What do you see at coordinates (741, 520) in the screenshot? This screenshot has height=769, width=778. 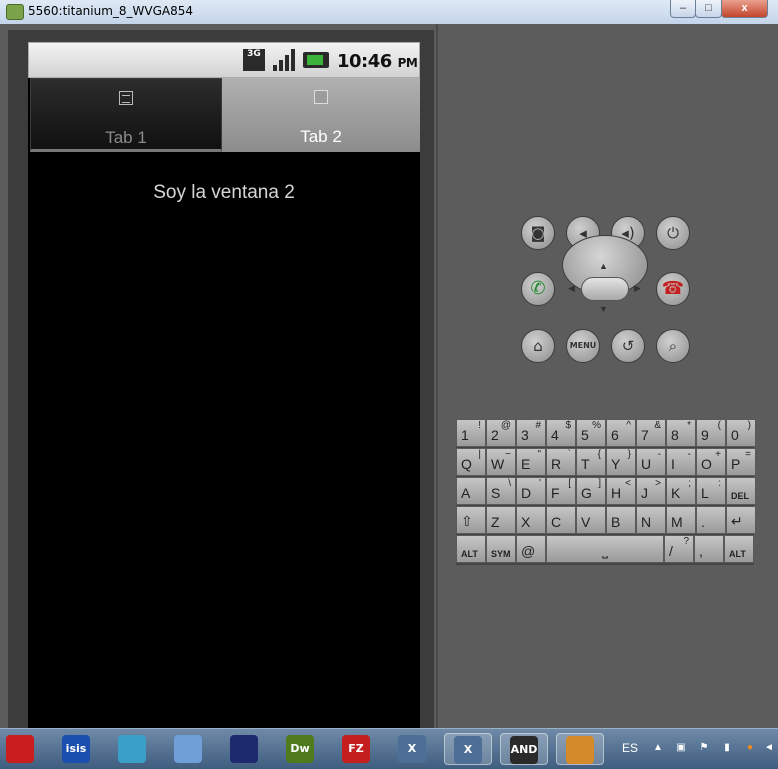 I see `key-row4-9: ↵` at bounding box center [741, 520].